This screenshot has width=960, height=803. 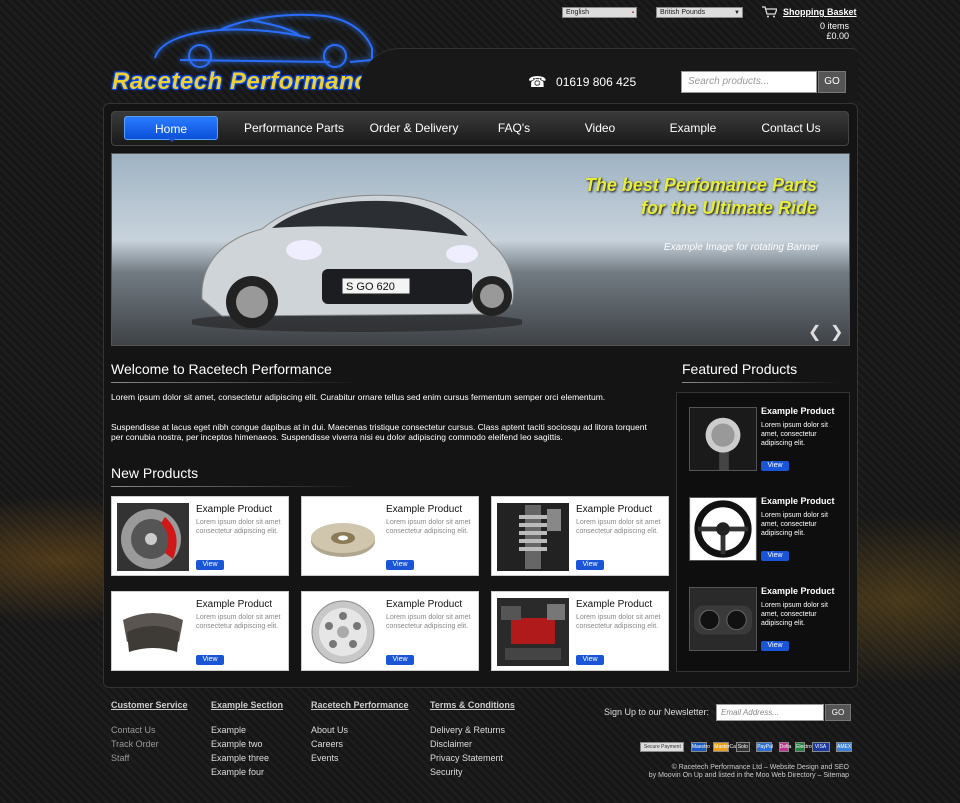 What do you see at coordinates (247, 772) in the screenshot?
I see `footer-link-example-four: Example four` at bounding box center [247, 772].